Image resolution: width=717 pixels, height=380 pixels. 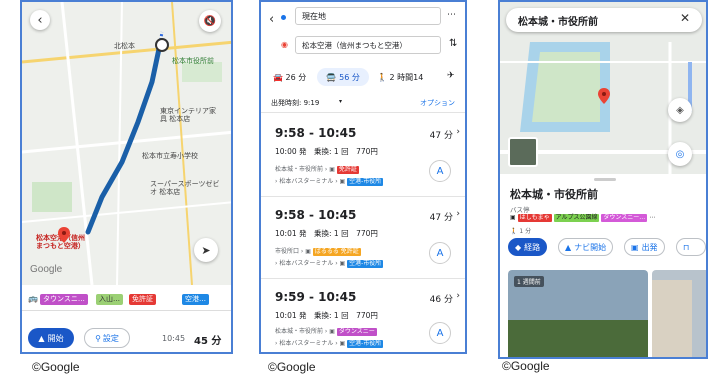 What do you see at coordinates (287, 251) in the screenshot?
I see `stop-name: 市役所口` at bounding box center [287, 251].